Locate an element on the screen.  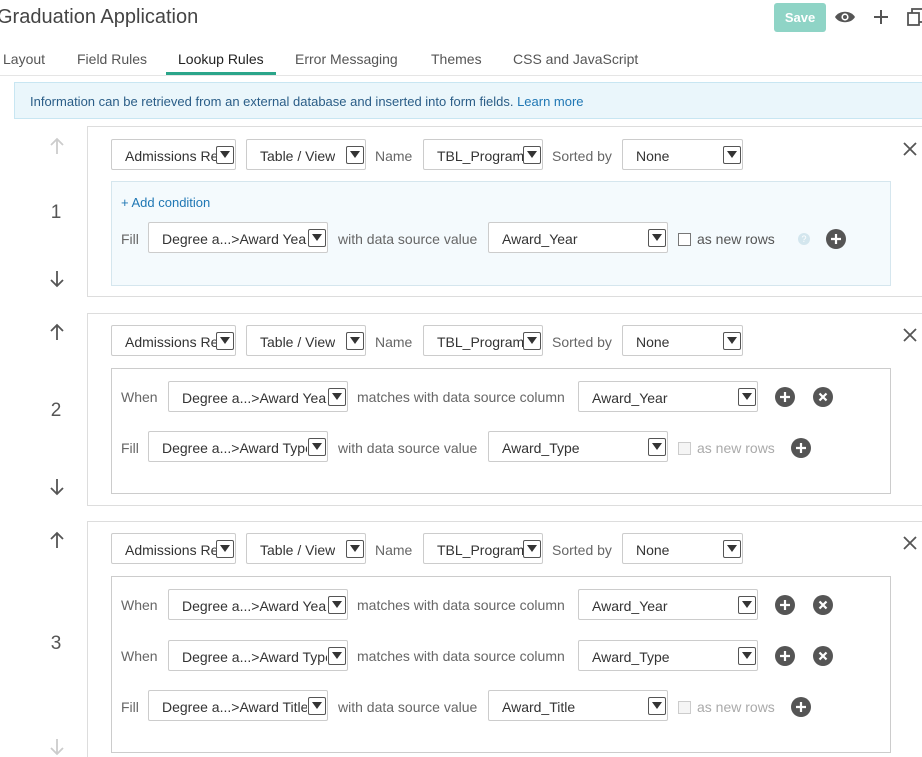
header: Graduation Application Save is located at coordinates (461, 20).